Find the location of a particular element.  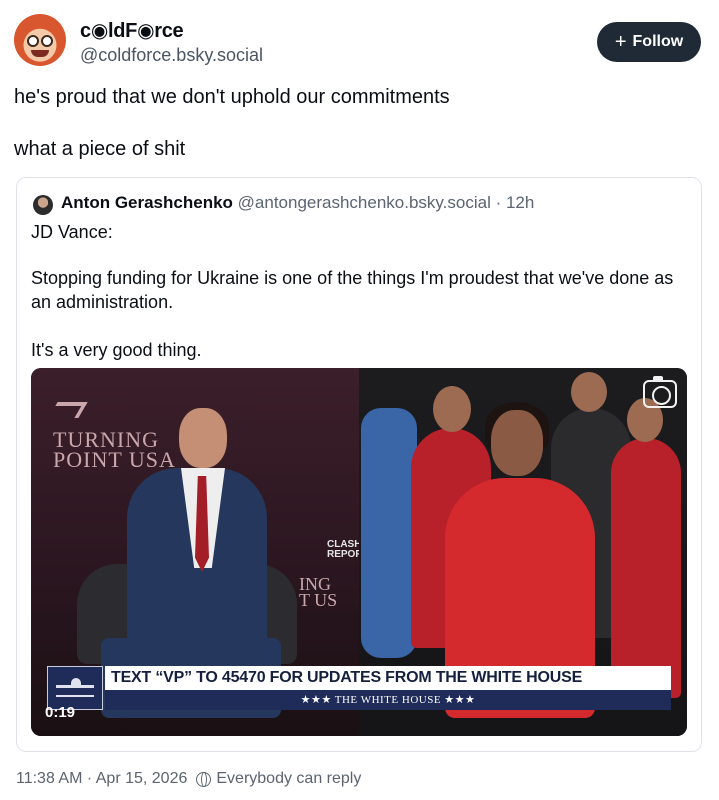

speaker-head is located at coordinates (203, 438).